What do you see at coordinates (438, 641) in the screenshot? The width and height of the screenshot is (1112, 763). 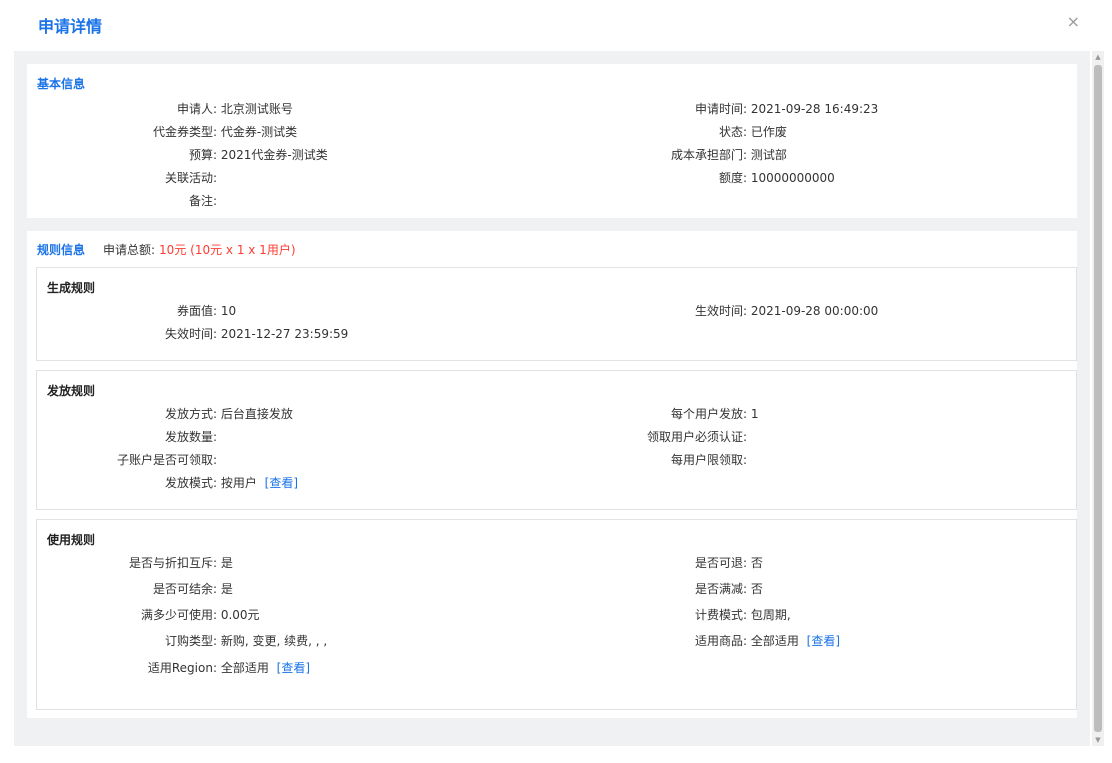 I see `products-row: 适用商品: 全部适用 [查看]` at bounding box center [438, 641].